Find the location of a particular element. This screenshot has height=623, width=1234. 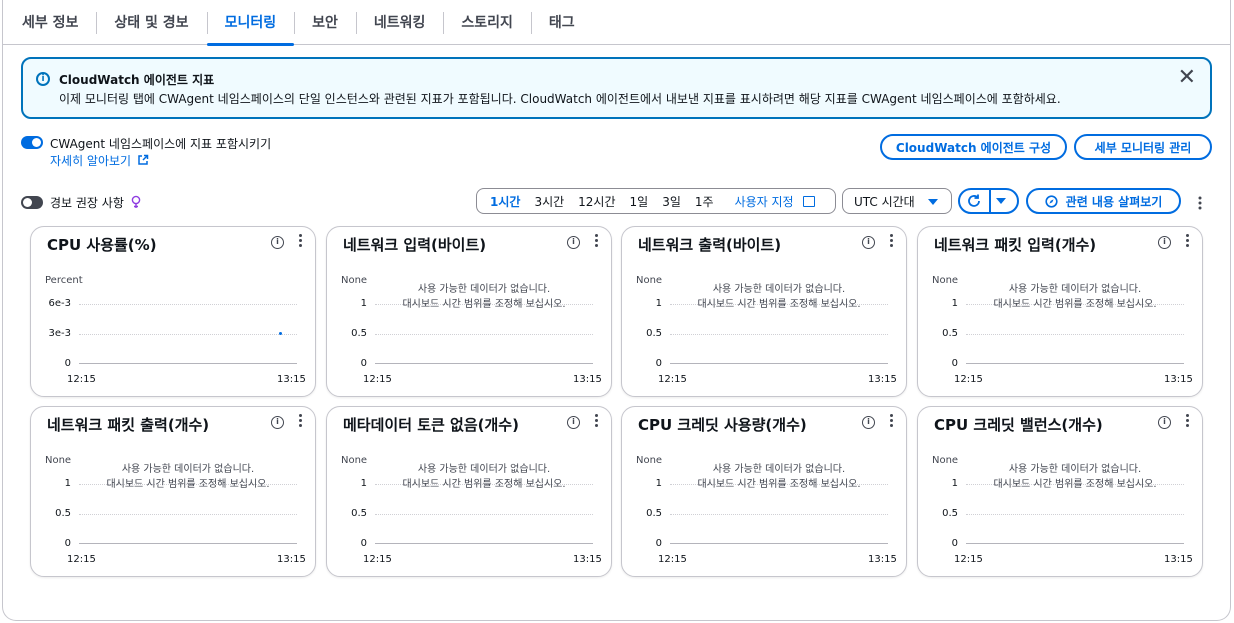

cwagent-toggle-label: CWAgent 네임스페이스에 지표 포함시키기 is located at coordinates (161, 144).